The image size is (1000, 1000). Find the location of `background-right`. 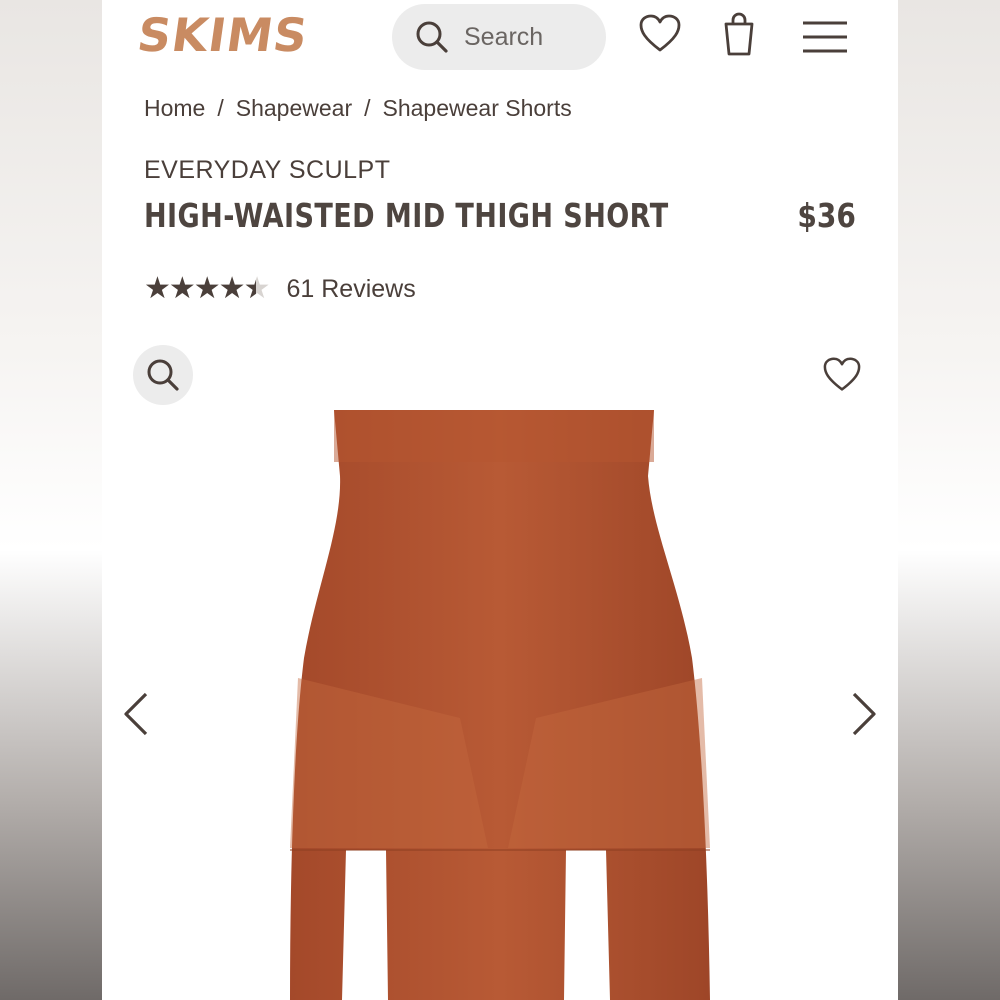

background-right is located at coordinates (949, 500).